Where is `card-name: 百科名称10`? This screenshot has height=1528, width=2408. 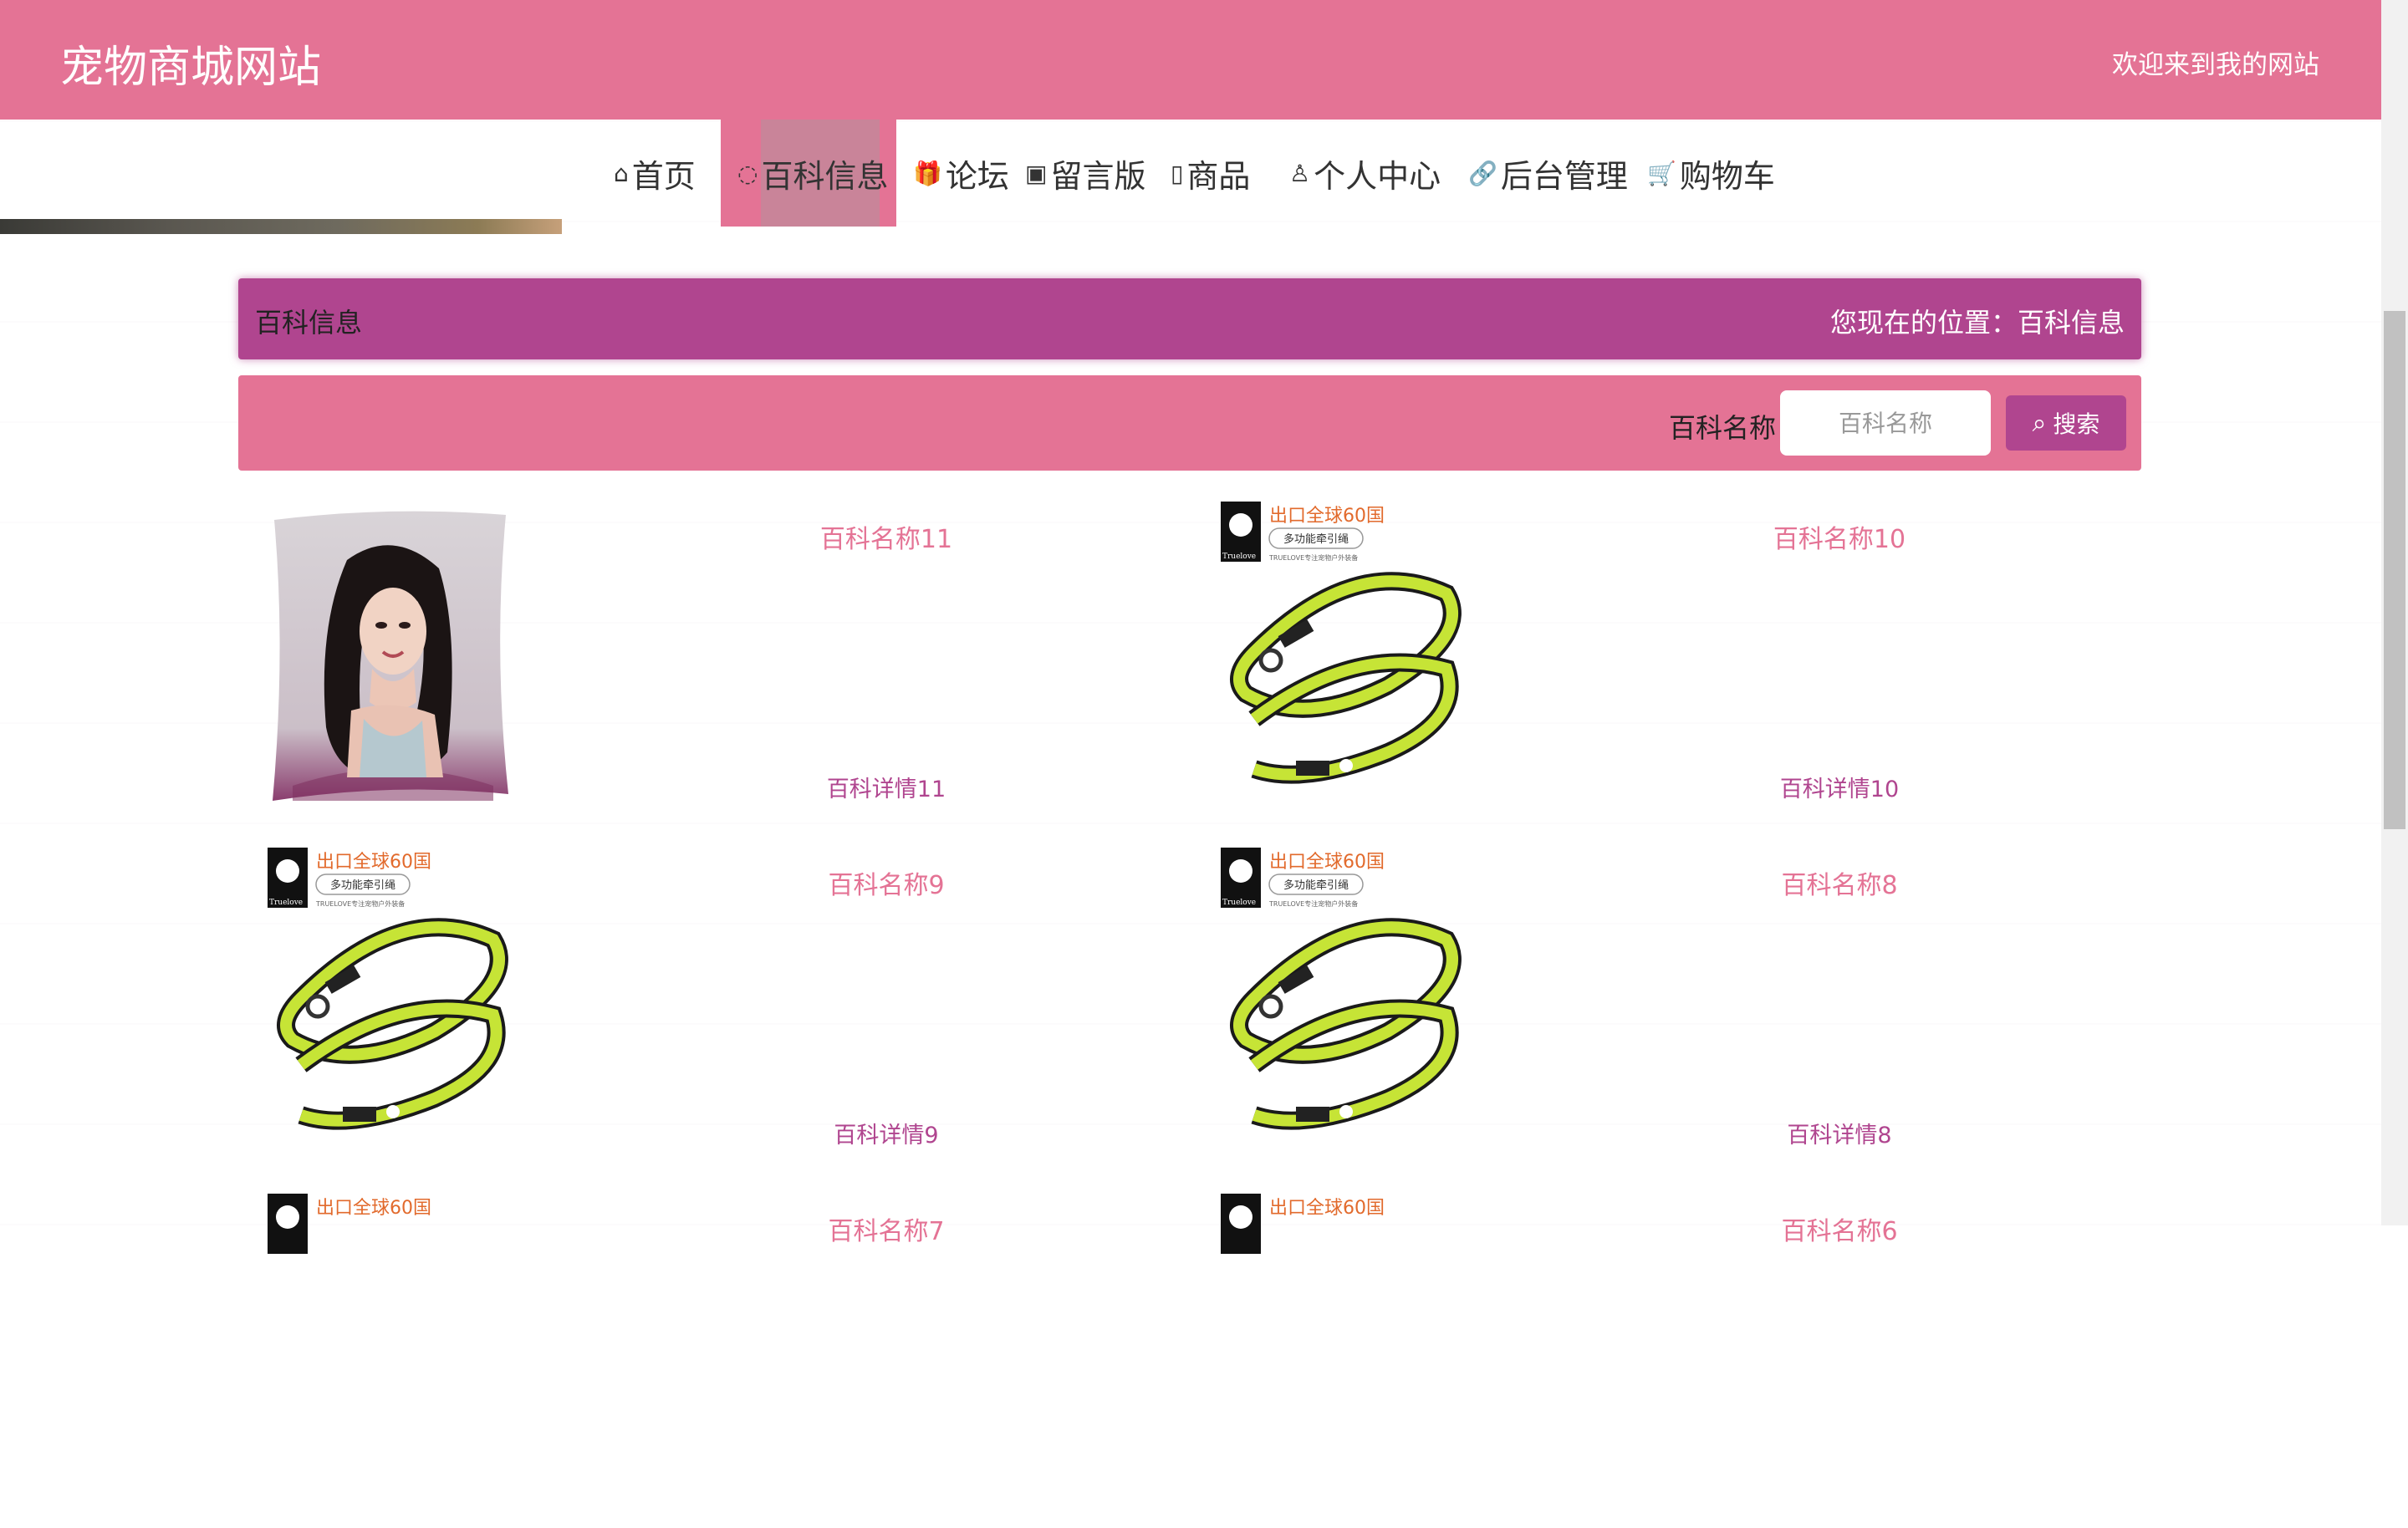
card-name: 百科名称10 is located at coordinates (1839, 536).